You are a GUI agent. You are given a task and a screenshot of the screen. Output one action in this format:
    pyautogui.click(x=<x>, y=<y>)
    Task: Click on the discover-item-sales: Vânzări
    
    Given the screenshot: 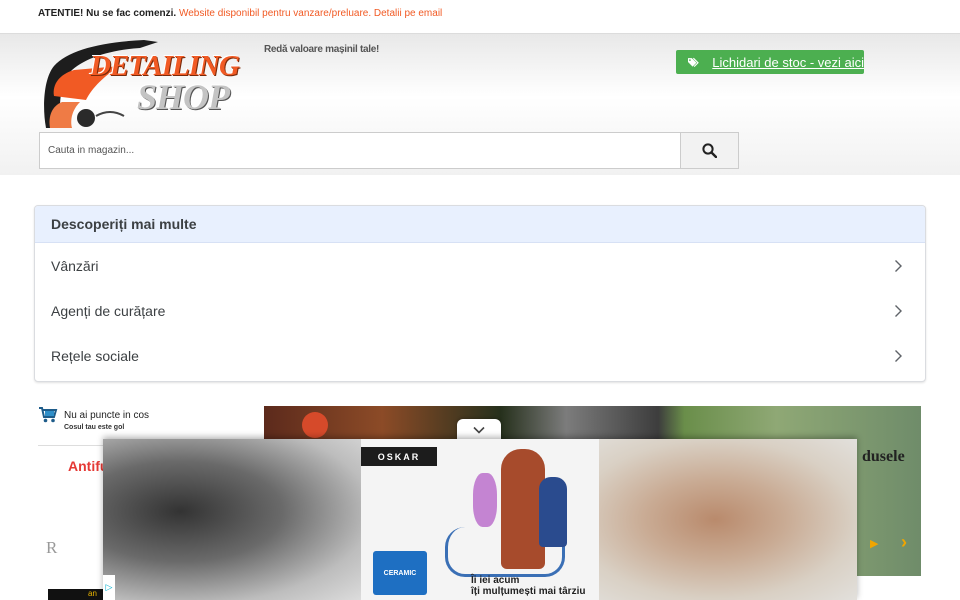 What is the action you would take?
    pyautogui.click(x=480, y=265)
    